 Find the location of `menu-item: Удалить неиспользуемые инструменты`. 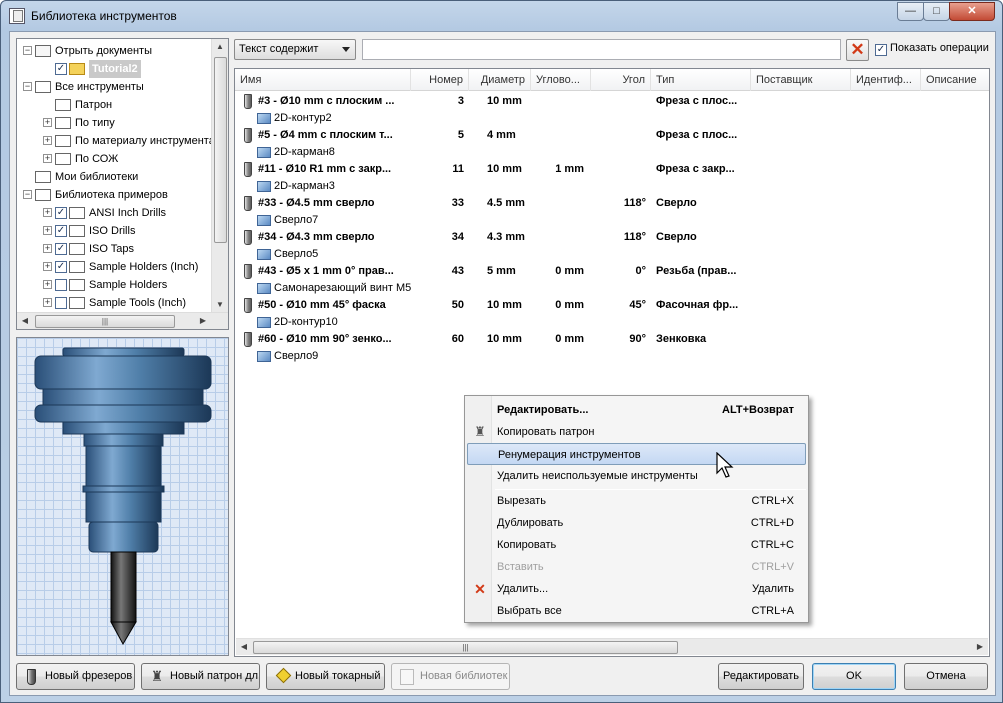

menu-item: Удалить неиспользуемые инструменты is located at coordinates (636, 476).